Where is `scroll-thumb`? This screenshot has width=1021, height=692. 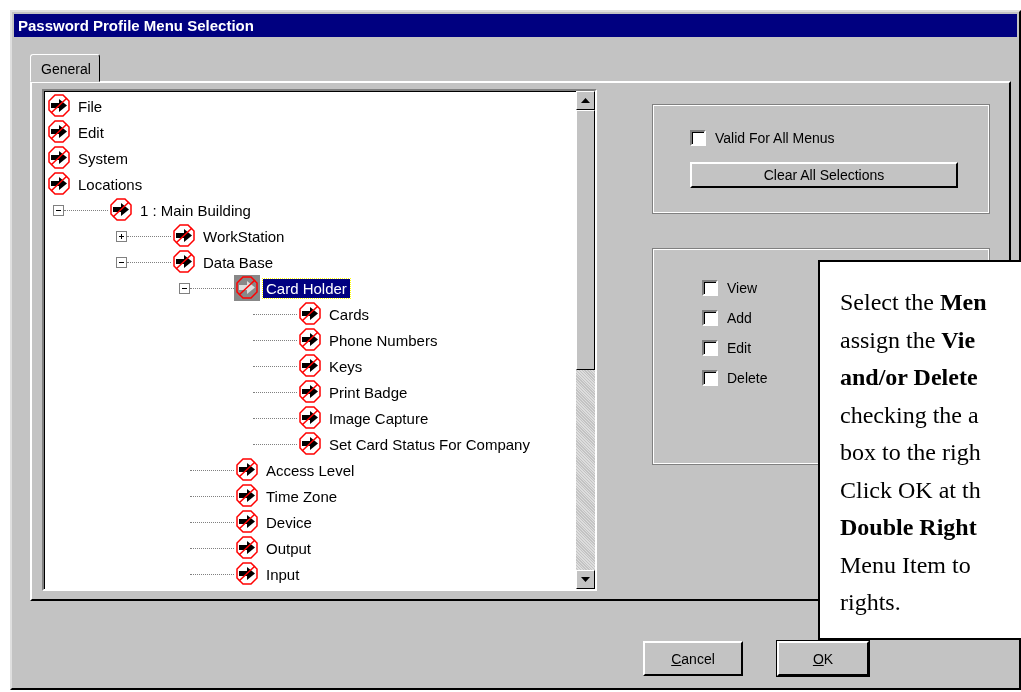 scroll-thumb is located at coordinates (585, 240).